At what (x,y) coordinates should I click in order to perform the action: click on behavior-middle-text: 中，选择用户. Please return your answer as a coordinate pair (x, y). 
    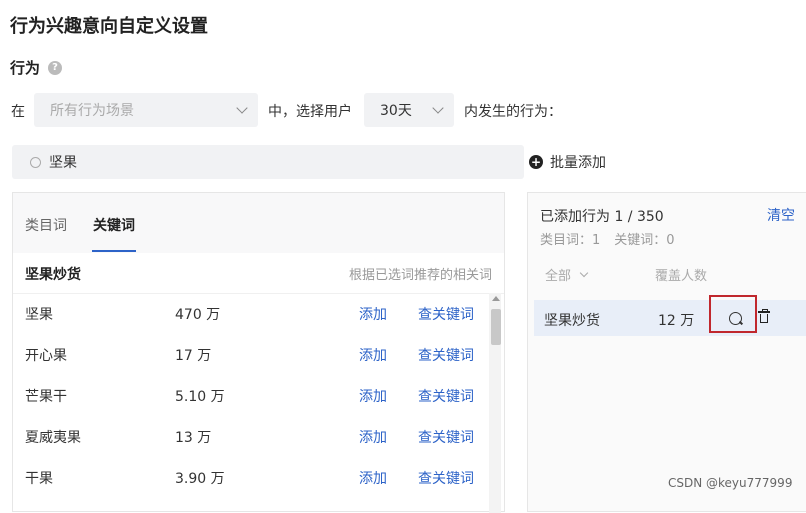
    Looking at the image, I should click on (310, 112).